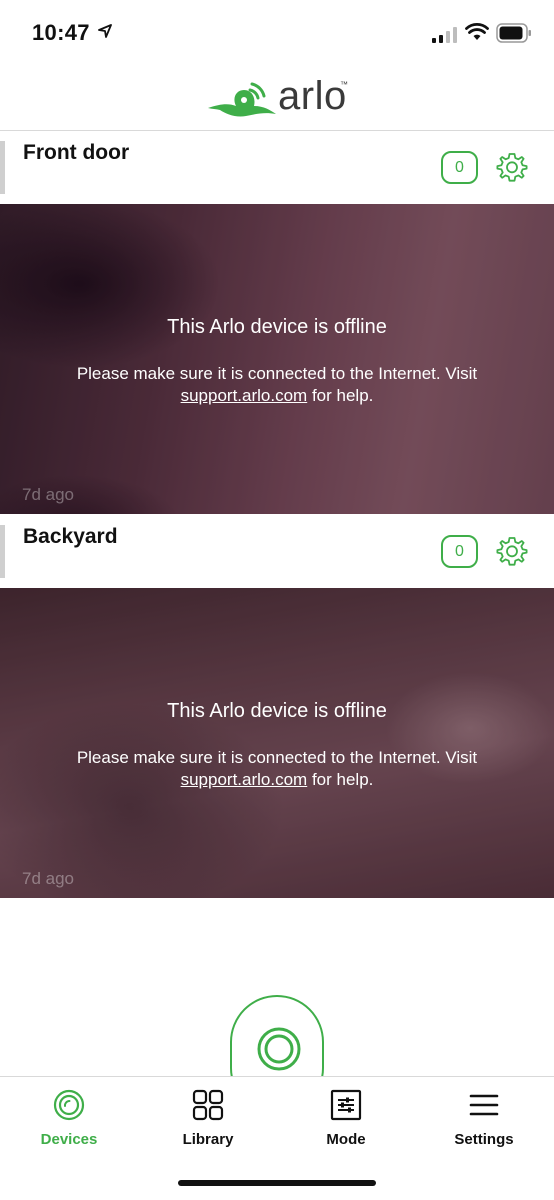 Image resolution: width=554 pixels, height=1200 pixels. What do you see at coordinates (69, 1139) in the screenshot?
I see `tab-label: Devices` at bounding box center [69, 1139].